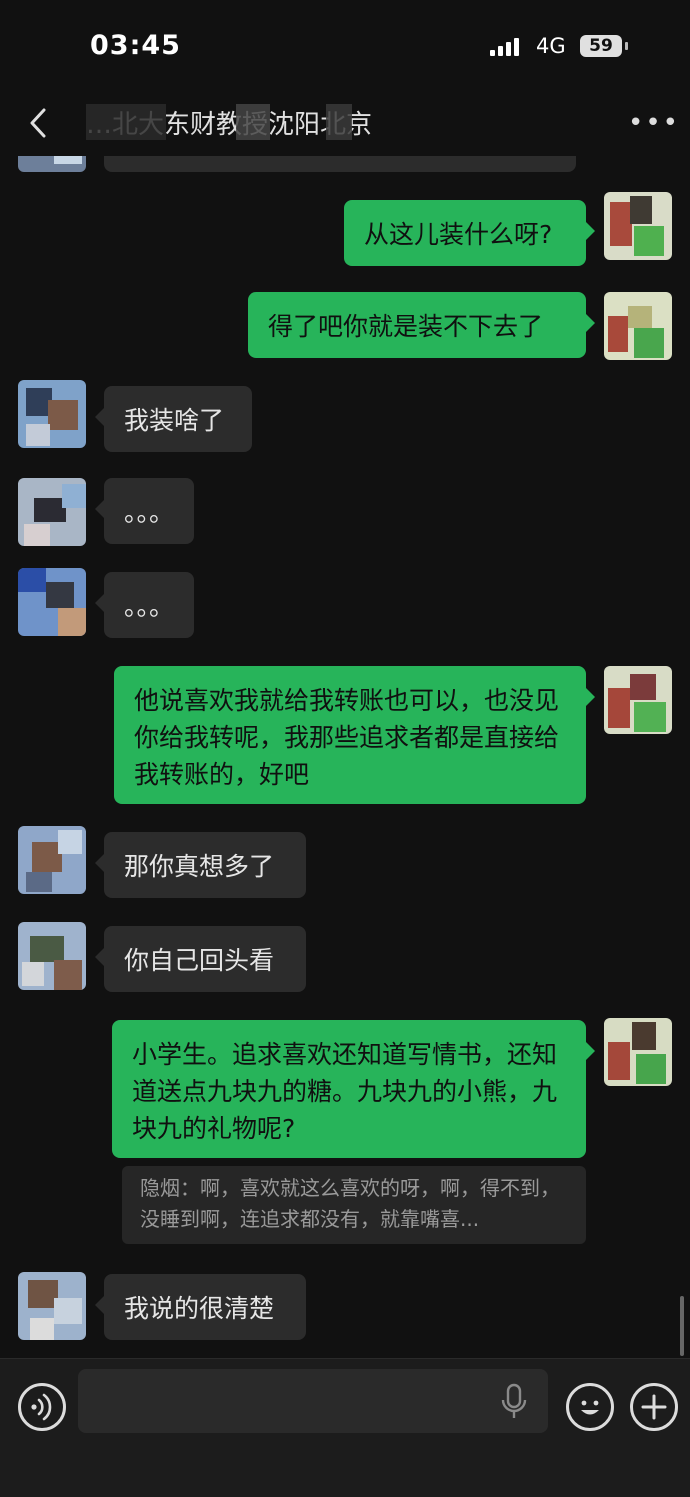 This screenshot has height=1497, width=690. I want to click on chat-header: …北大东财教授沈阳北京 •••, so click(345, 124).